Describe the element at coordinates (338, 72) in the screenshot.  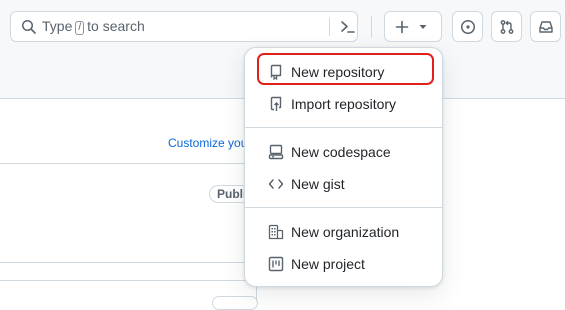
I see `menu-item-label: New repository` at that location.